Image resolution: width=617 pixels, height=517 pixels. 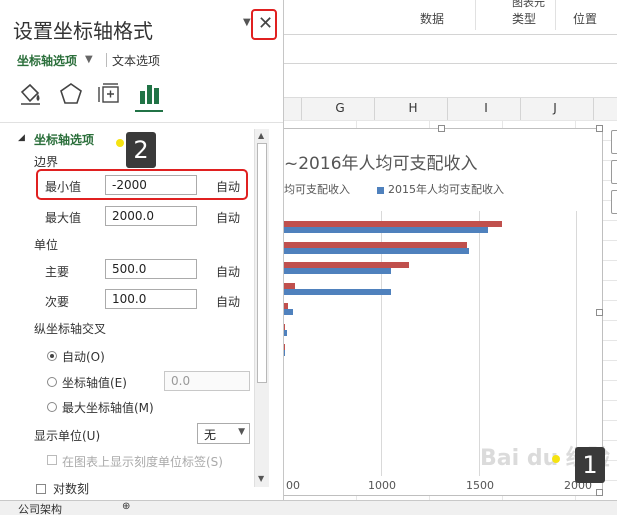 I want to click on radio-auto, so click(x=52, y=356).